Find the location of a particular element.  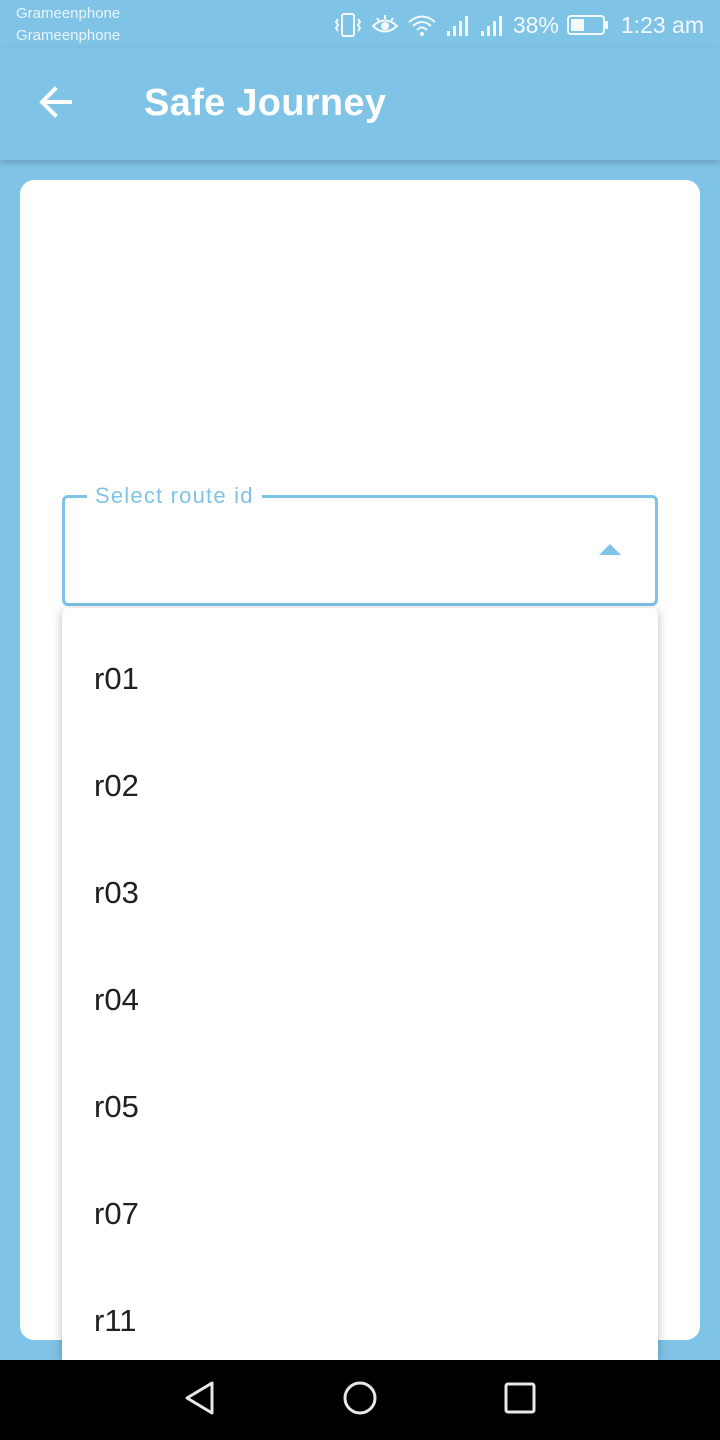

route-option-r07: r07 is located at coordinates (360, 1213).